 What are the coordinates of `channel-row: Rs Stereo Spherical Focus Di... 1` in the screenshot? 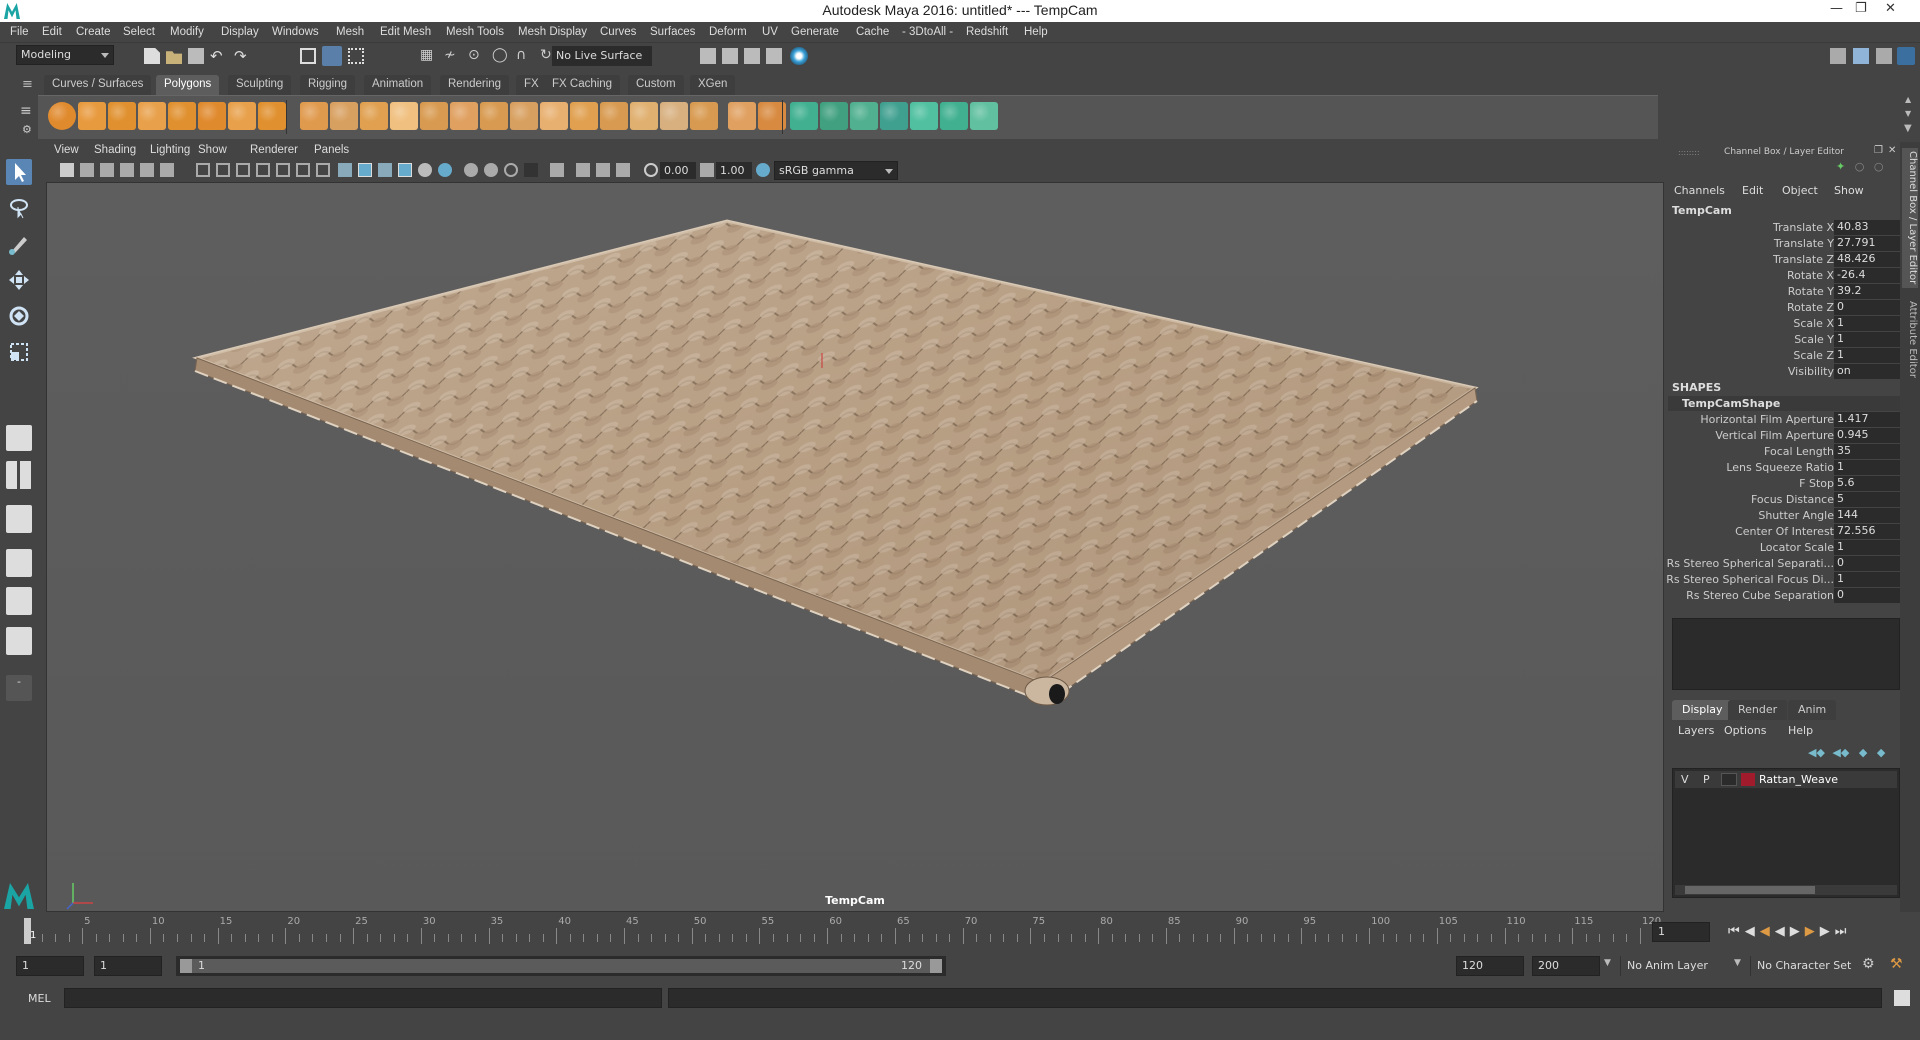 It's located at (1783, 580).